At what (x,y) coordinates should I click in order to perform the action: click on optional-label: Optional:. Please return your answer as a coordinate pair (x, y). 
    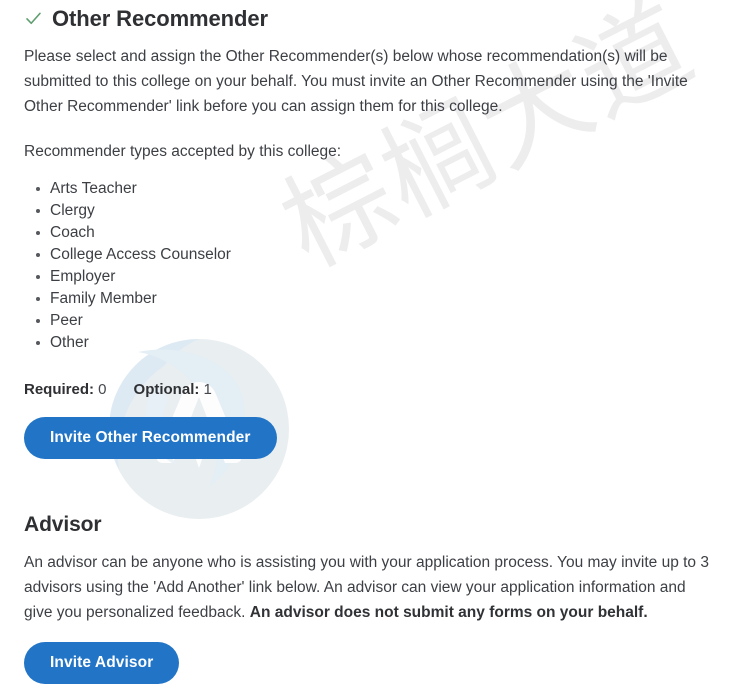
    Looking at the image, I should click on (166, 390).